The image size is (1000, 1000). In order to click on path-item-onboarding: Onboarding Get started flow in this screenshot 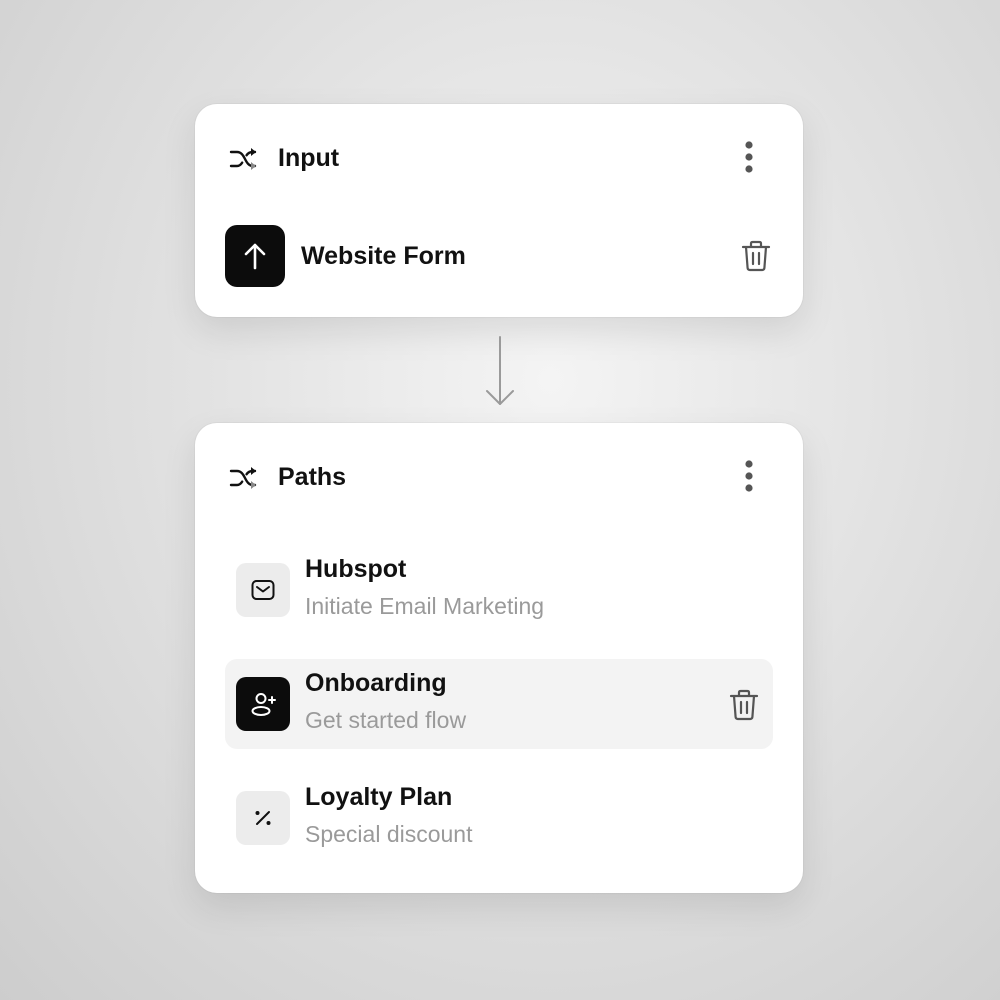, I will do `click(499, 704)`.